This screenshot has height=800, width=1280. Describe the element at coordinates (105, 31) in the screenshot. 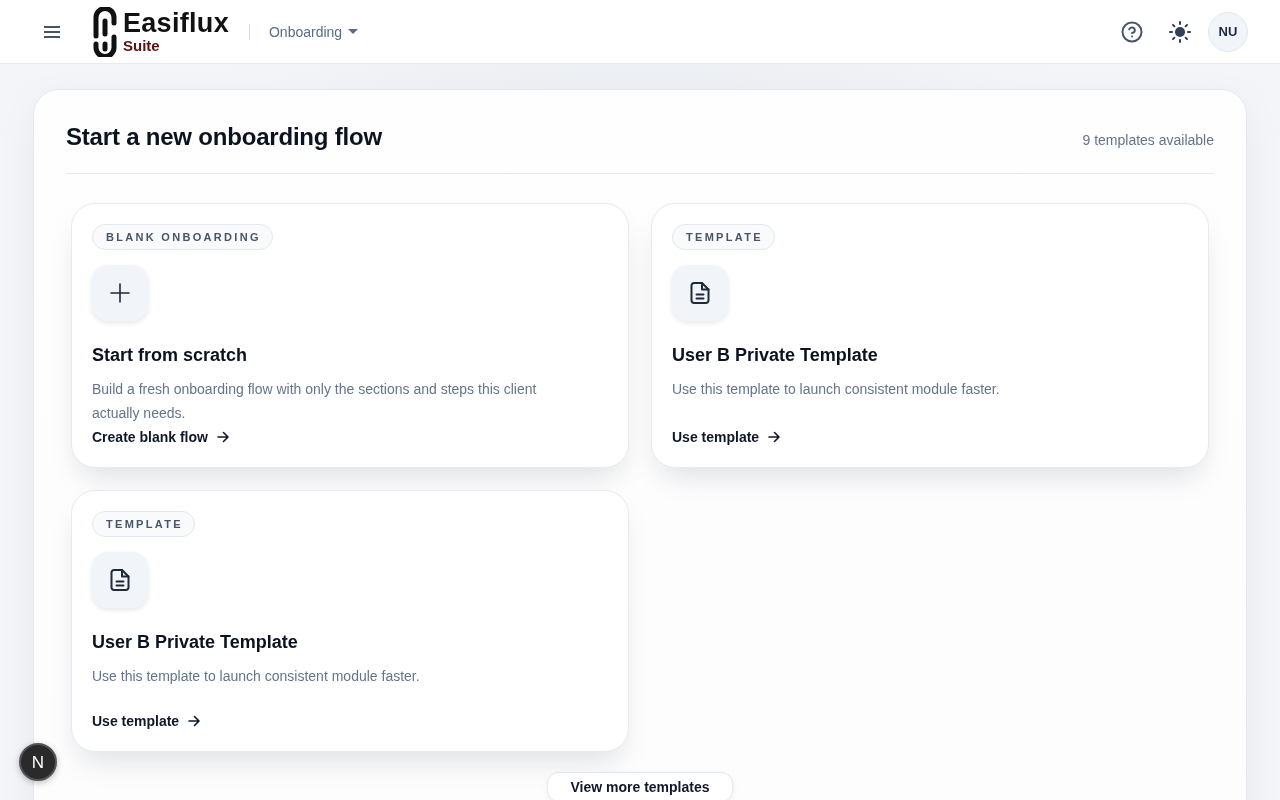

I see `logo-icon` at that location.